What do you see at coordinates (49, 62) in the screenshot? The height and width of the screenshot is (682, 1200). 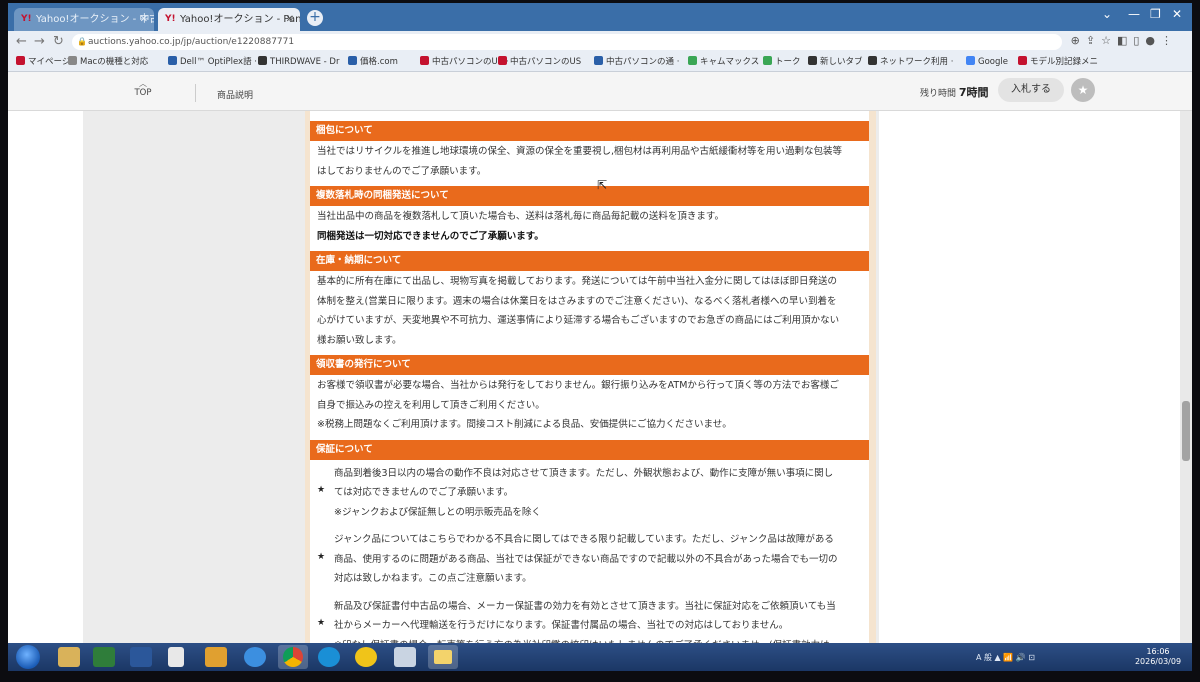 I see `bookmark-label: マイページ` at bounding box center [49, 62].